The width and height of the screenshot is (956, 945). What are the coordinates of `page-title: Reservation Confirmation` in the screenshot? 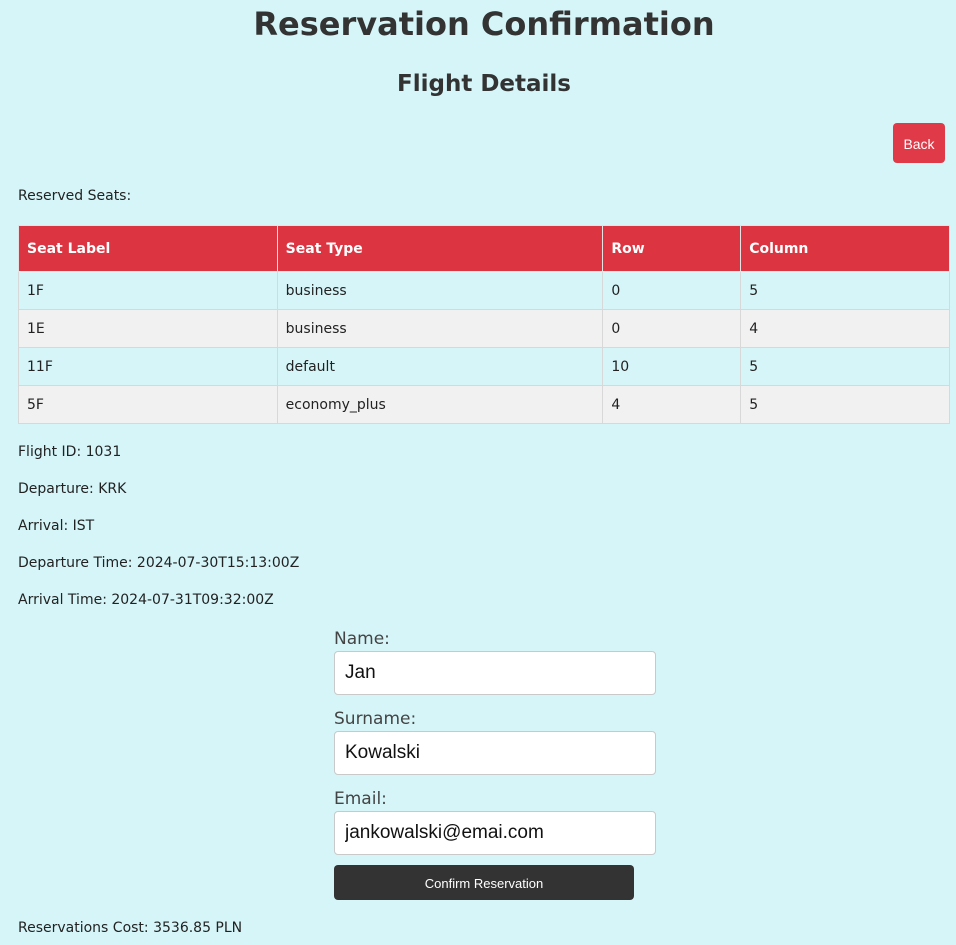 It's located at (484, 24).